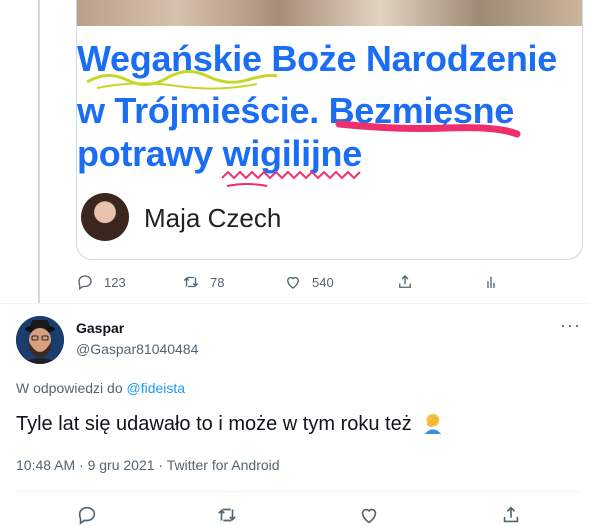  What do you see at coordinates (329, 13) in the screenshot?
I see `card-image-strip` at bounding box center [329, 13].